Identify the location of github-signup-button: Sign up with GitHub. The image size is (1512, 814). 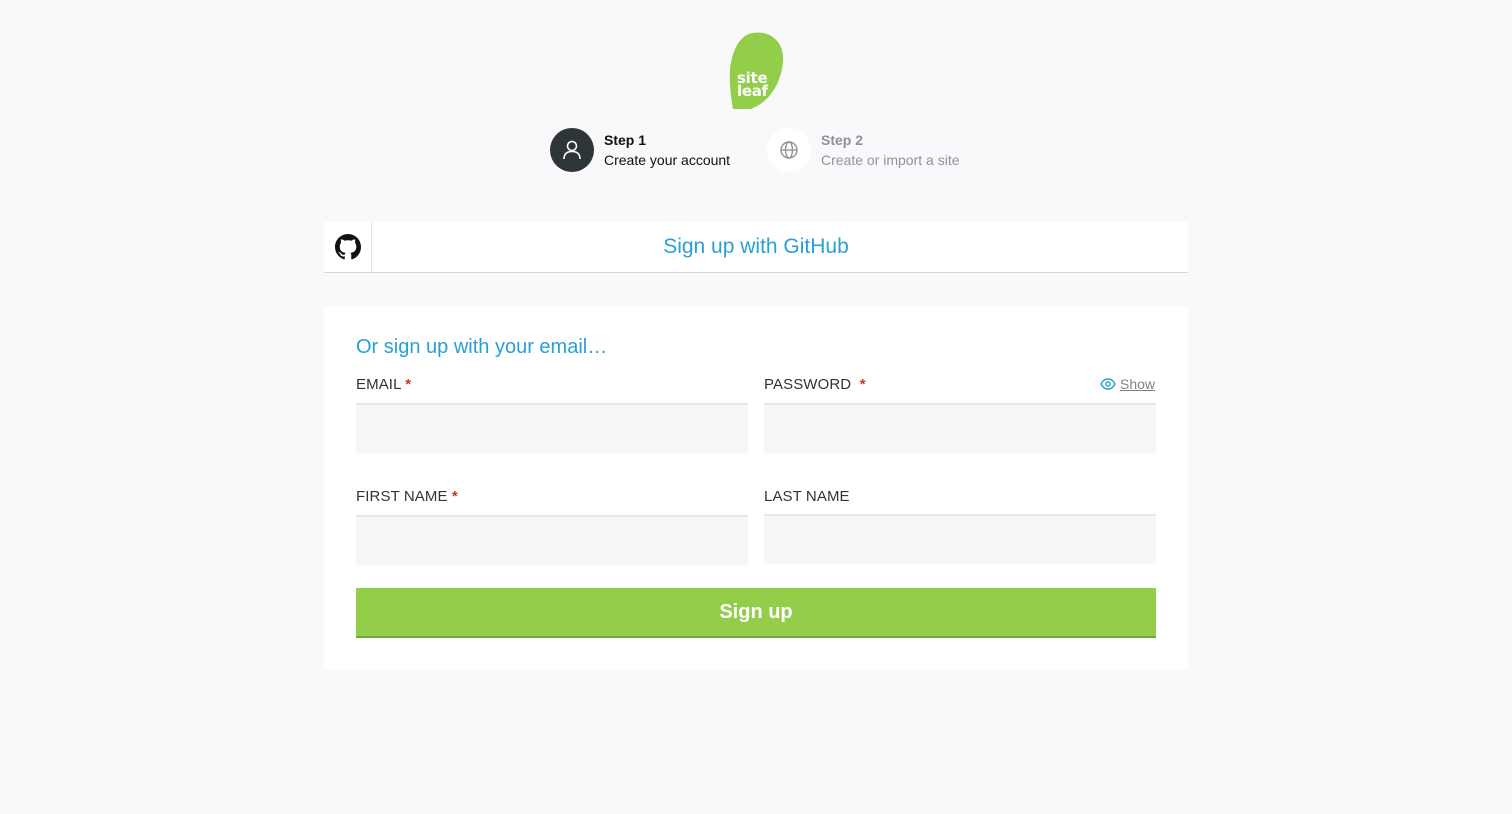
(756, 247).